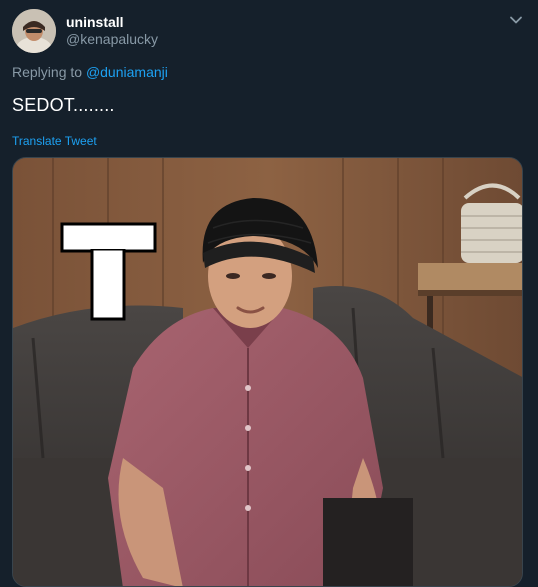 The image size is (538, 587). Describe the element at coordinates (127, 72) in the screenshot. I see `replying-mention-link: @duniamanji` at that location.